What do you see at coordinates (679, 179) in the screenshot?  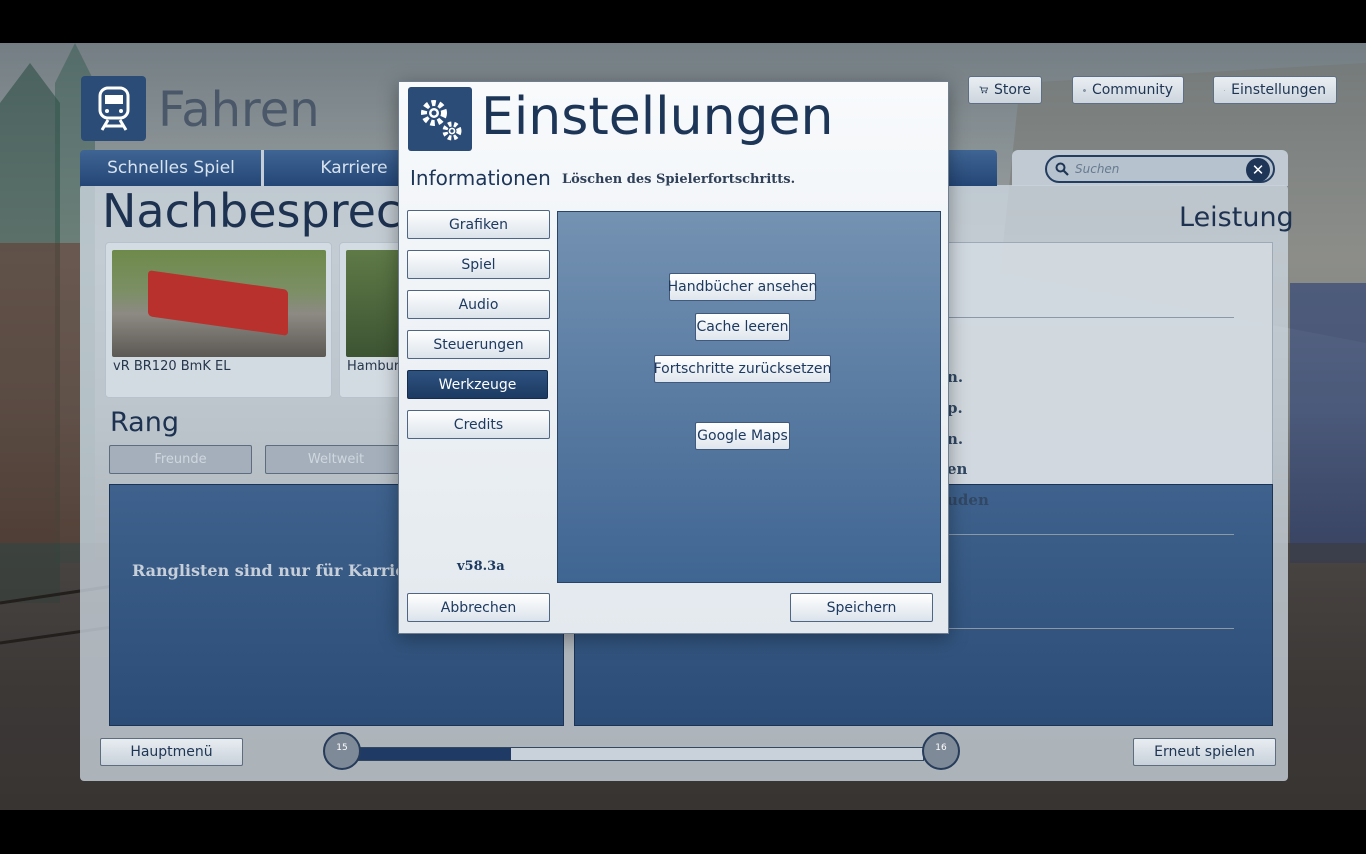 I see `section-subtitle: Löschen des Spielerfortschritts.` at bounding box center [679, 179].